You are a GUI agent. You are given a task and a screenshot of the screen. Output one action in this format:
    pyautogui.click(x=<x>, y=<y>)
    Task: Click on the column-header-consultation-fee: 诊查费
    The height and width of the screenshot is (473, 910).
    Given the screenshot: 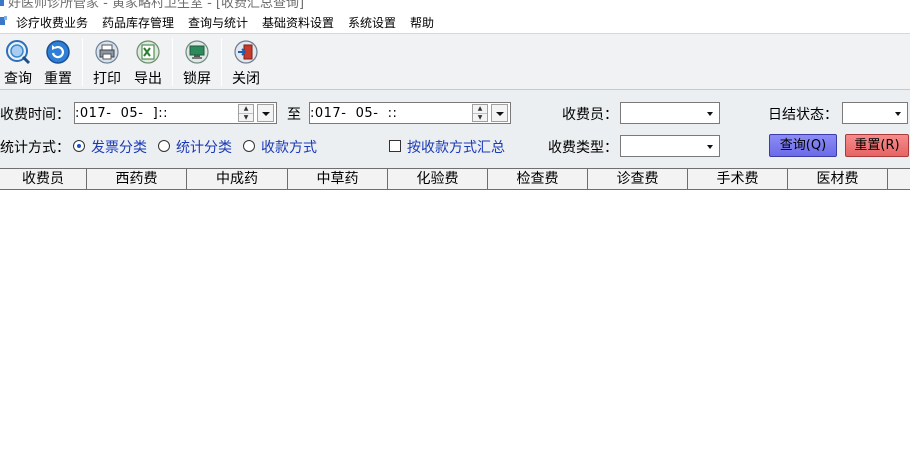 What is the action you would take?
    pyautogui.click(x=638, y=179)
    